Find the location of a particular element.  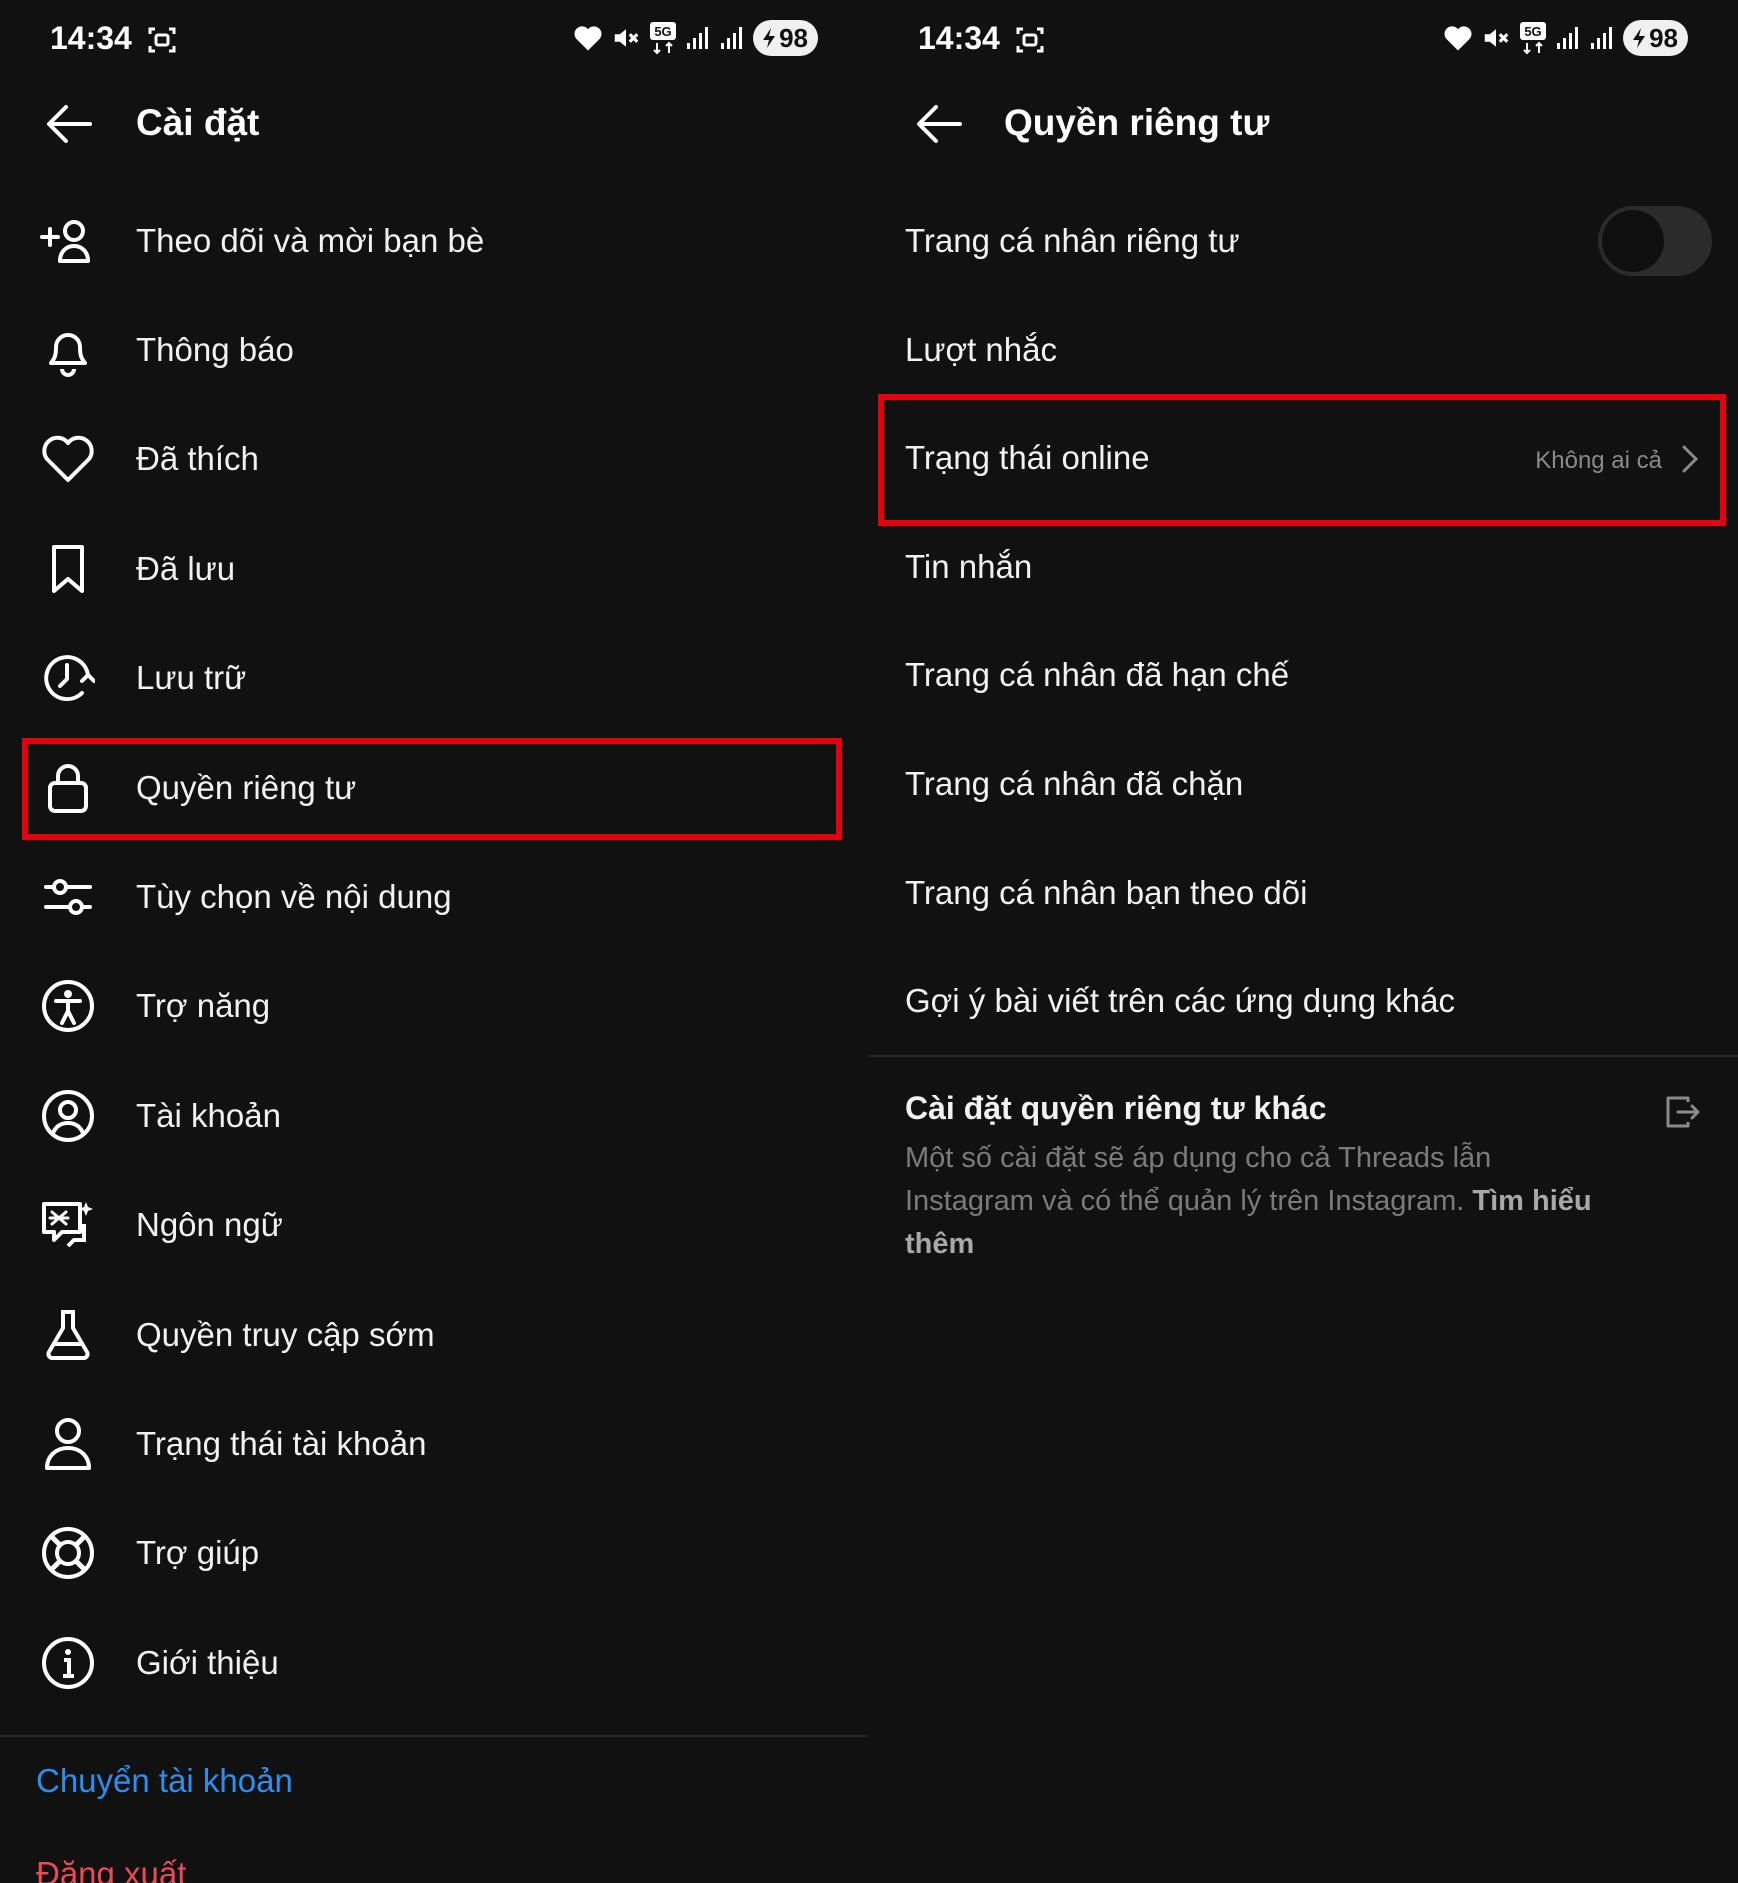

privacy-item-suggestions: Gợi ý bài viết trên các ứng dụng khác is located at coordinates (1303, 1000).